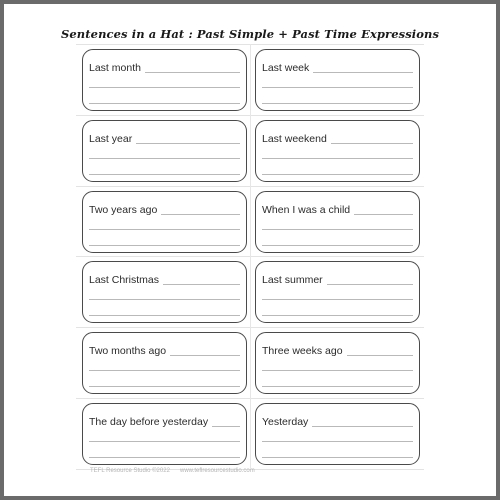 Image resolution: width=500 pixels, height=500 pixels. I want to click on card-label: When I was a child, so click(308, 209).